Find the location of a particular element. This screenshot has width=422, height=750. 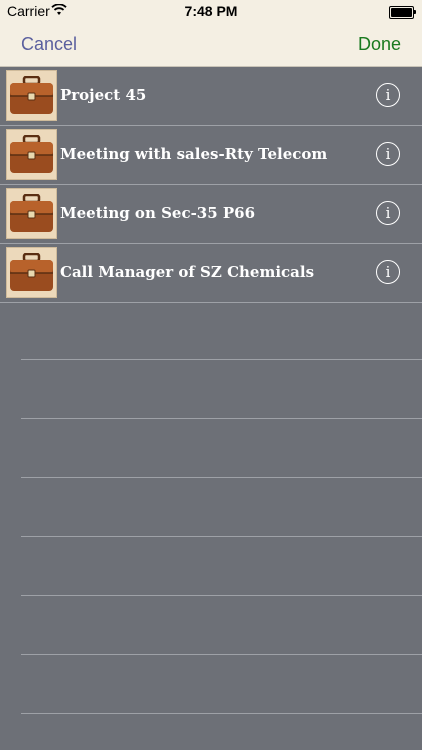

task-title: Meeting with sales-Rty Telecom is located at coordinates (194, 154).